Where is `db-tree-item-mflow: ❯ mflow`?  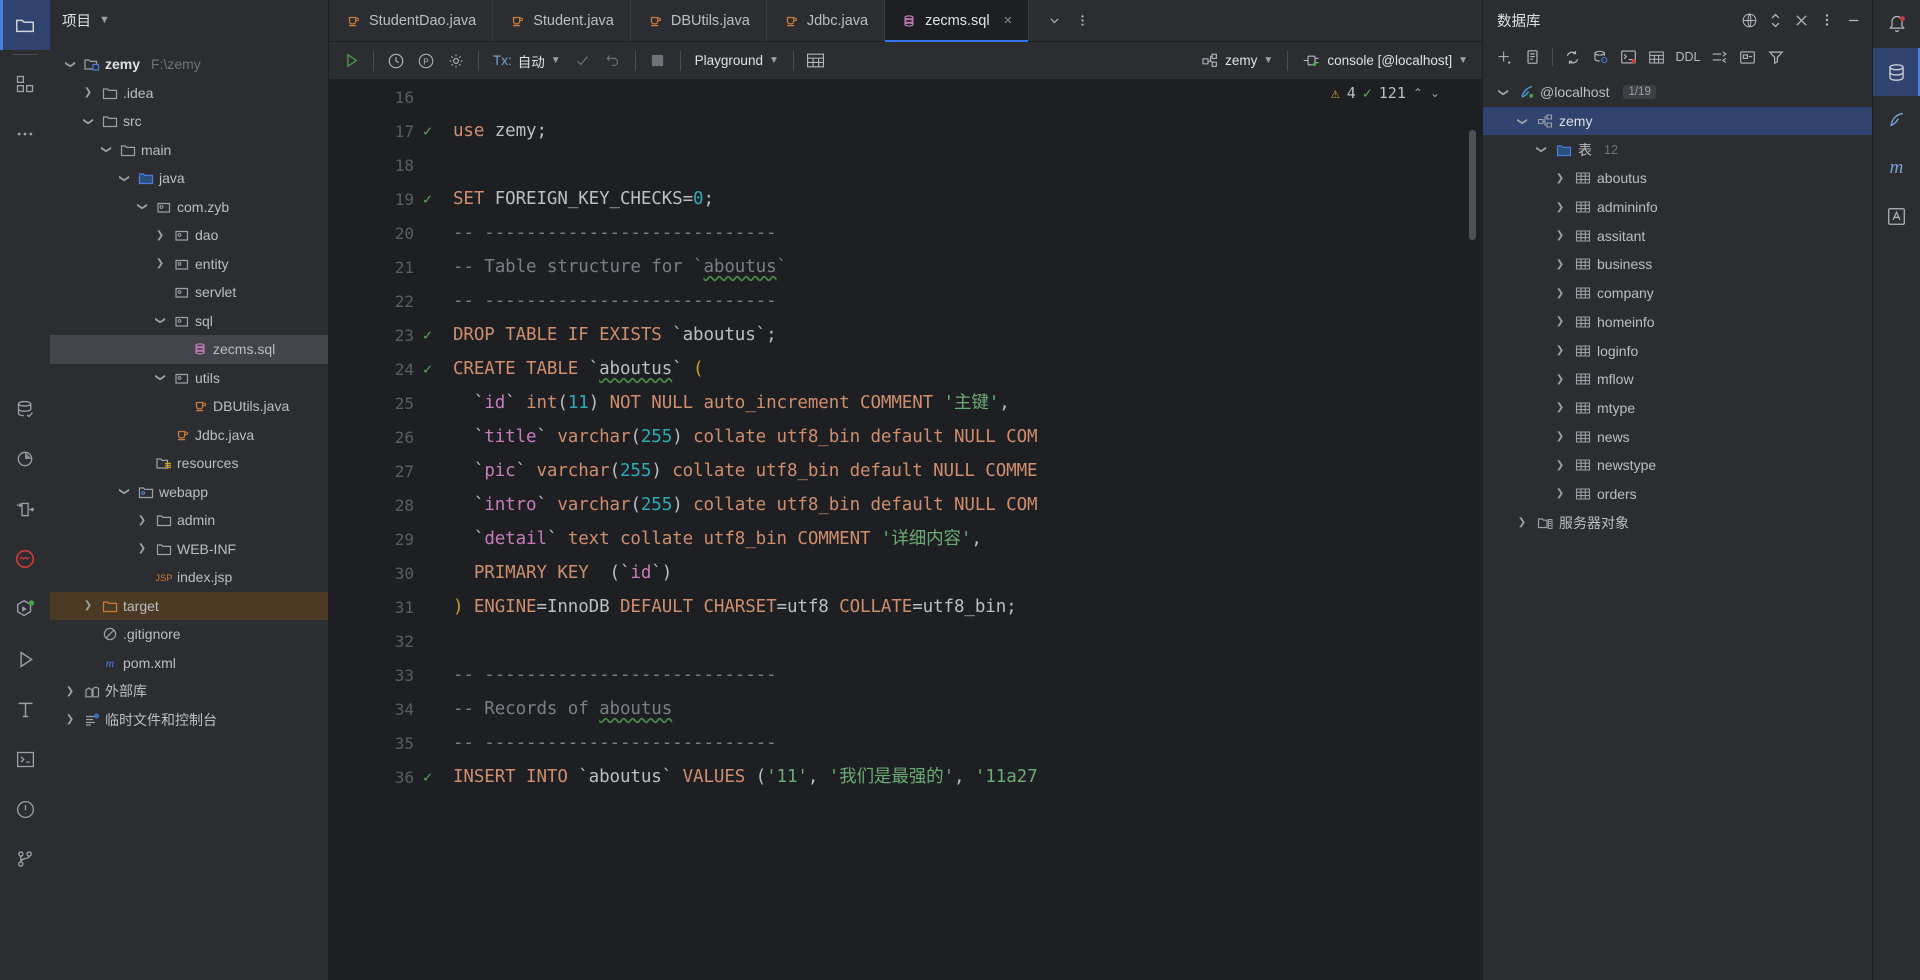
db-tree-item-mflow: ❯ mflow is located at coordinates (1677, 379).